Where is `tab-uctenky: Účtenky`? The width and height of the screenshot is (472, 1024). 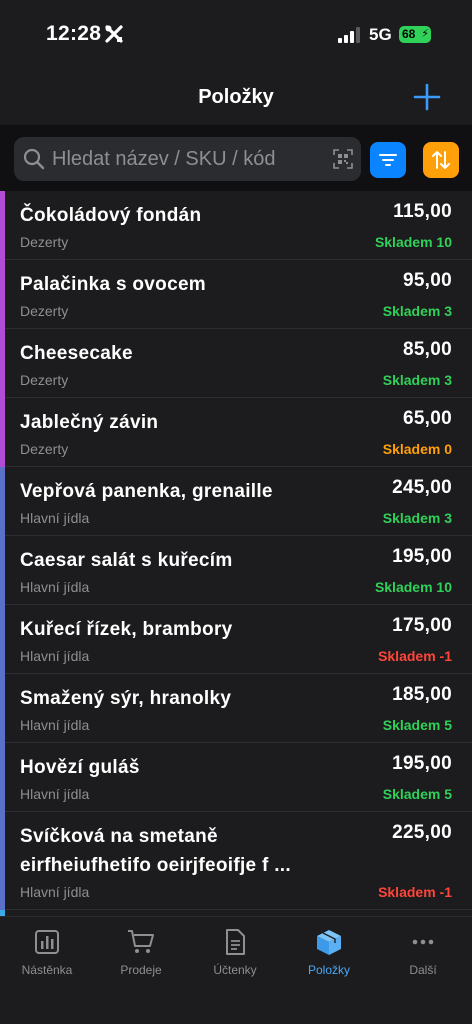
tab-uctenky: Účtenky is located at coordinates (235, 952).